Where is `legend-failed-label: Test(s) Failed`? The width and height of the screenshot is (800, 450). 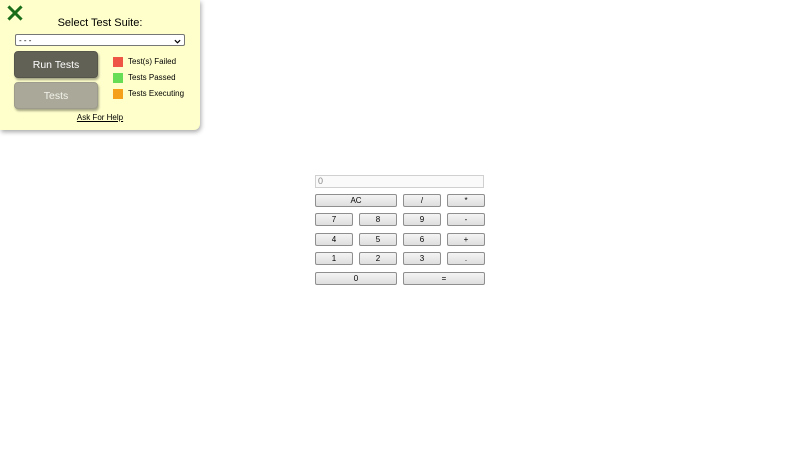 legend-failed-label: Test(s) Failed is located at coordinates (152, 61).